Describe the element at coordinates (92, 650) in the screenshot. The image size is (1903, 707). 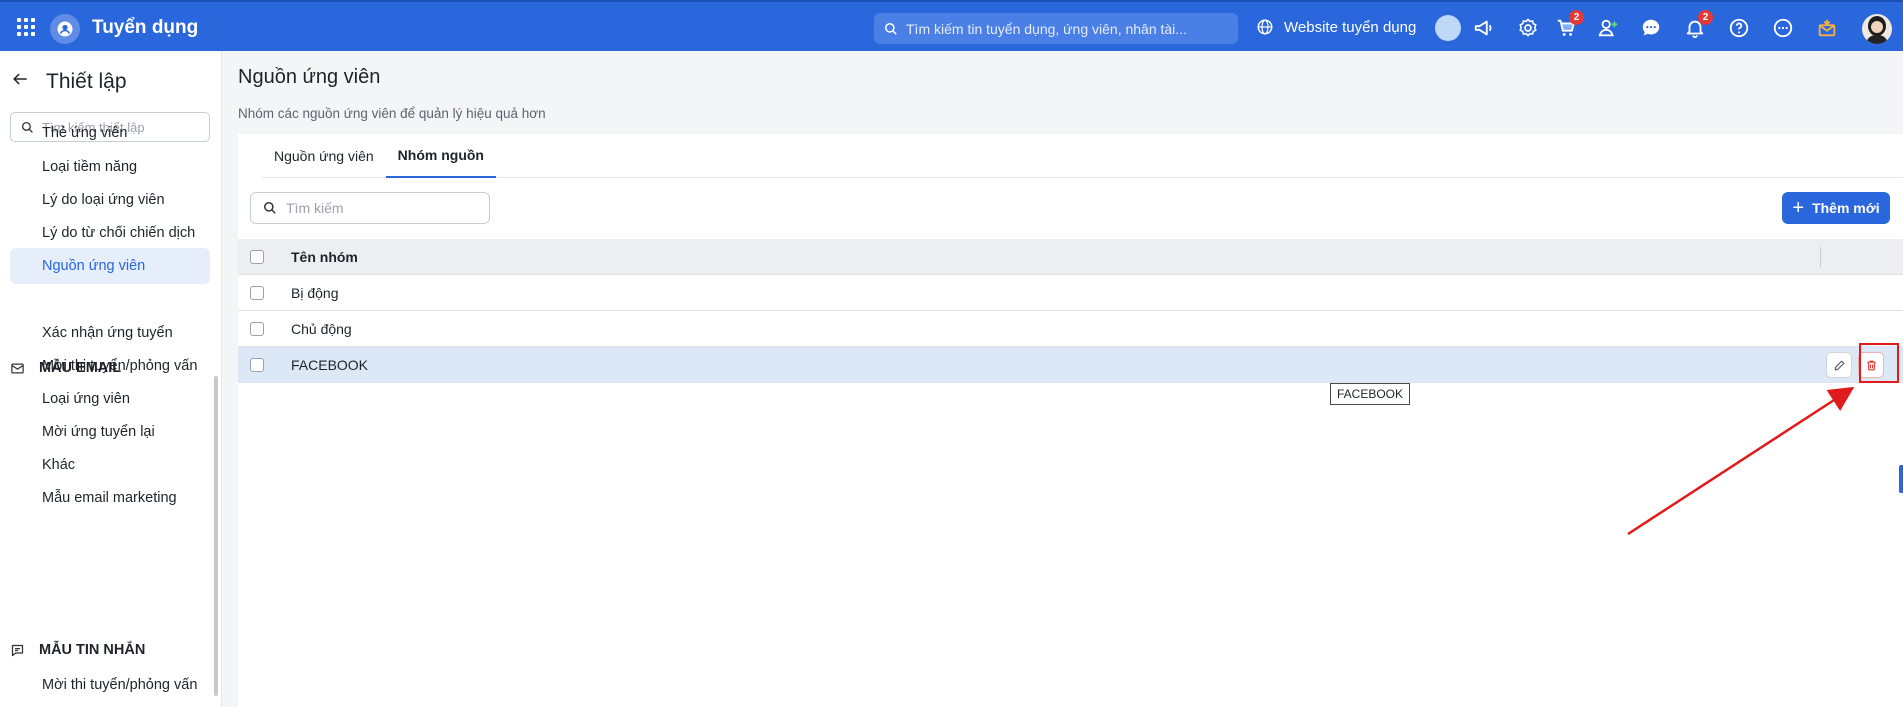
I see `section-label: MẪU TIN NHẮN` at that location.